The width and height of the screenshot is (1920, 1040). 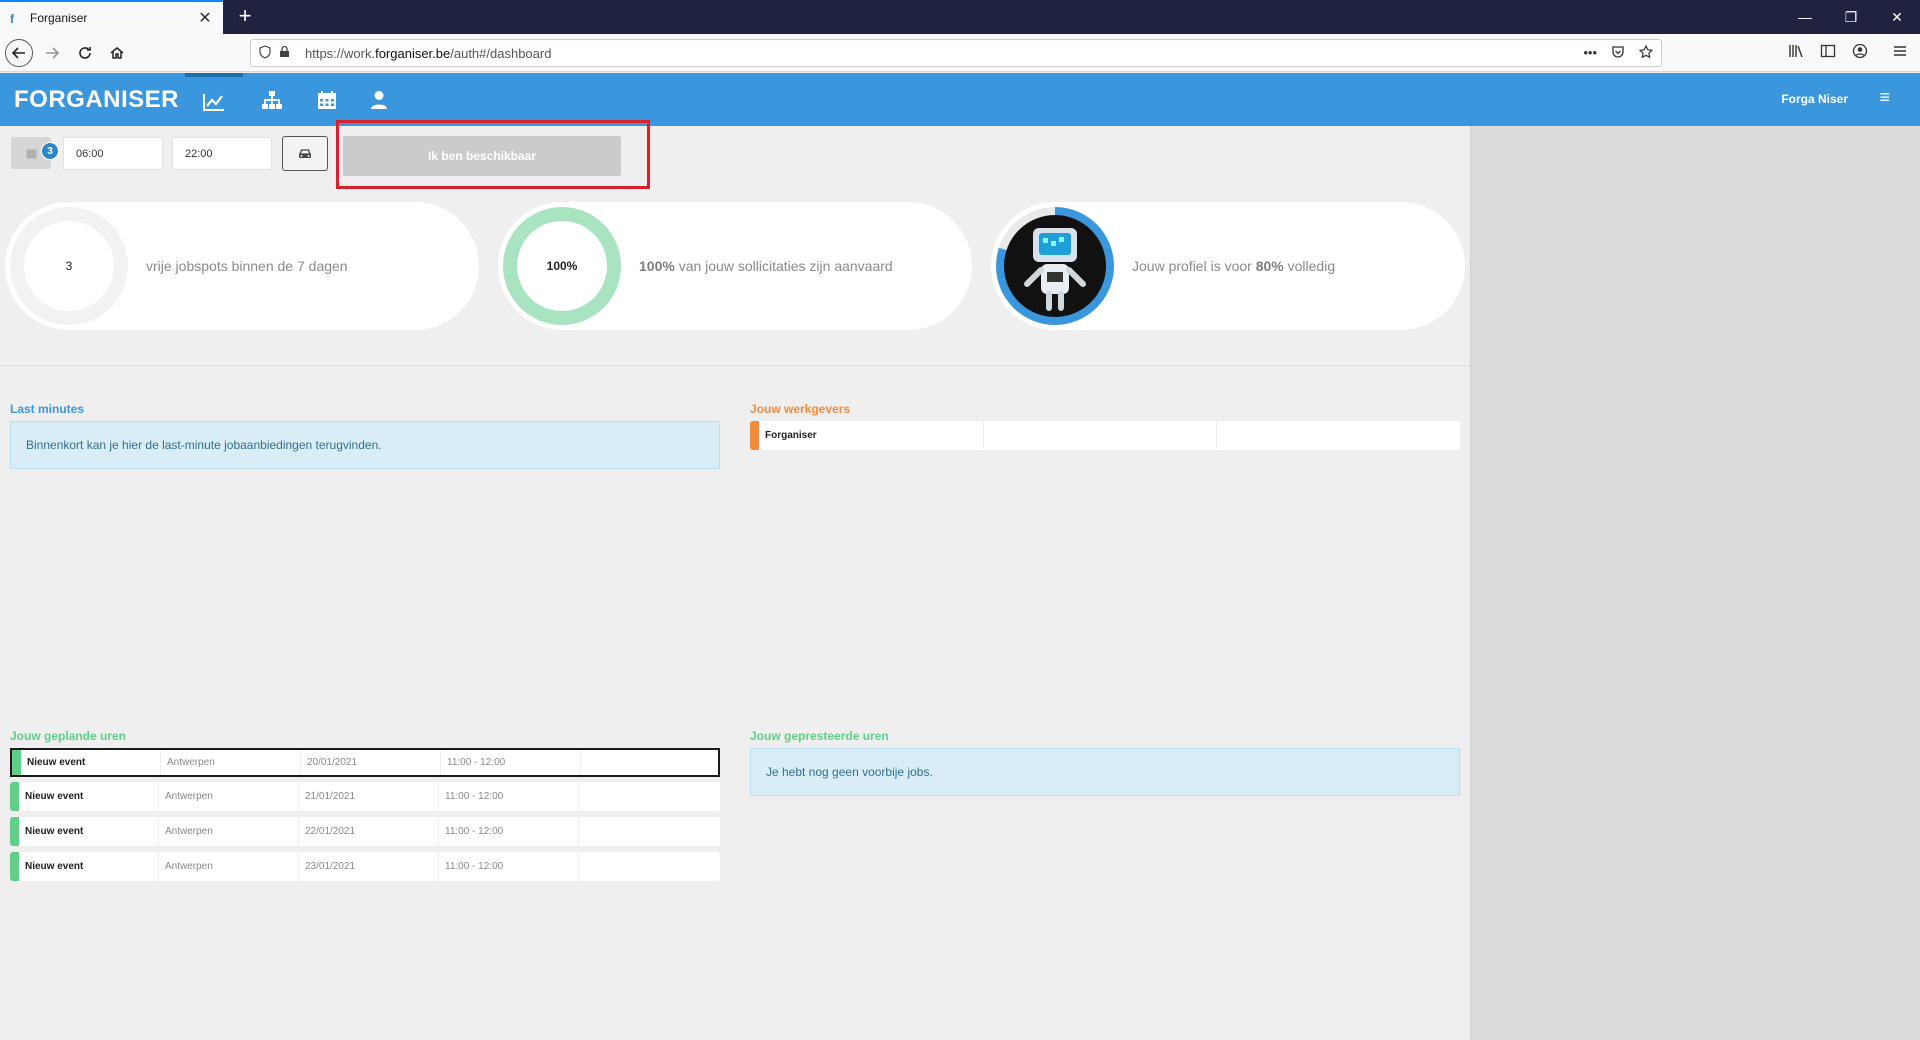 What do you see at coordinates (1234, 266) in the screenshot?
I see `profile-text: Jouw profiel is voor 80% volledig` at bounding box center [1234, 266].